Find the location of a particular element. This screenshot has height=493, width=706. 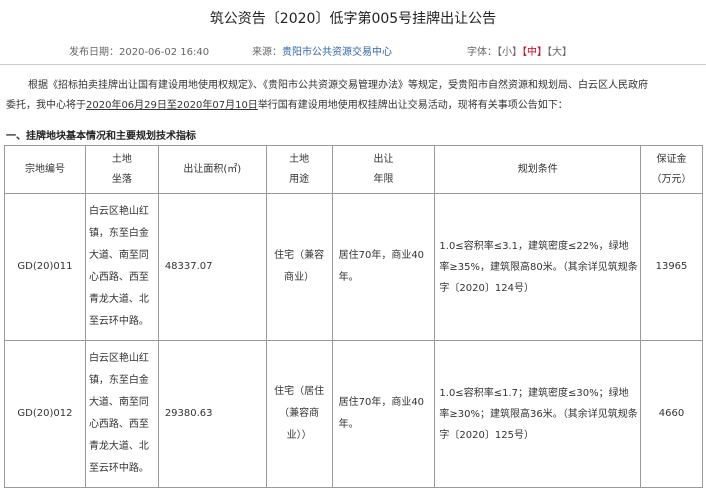

font-size-switcher: 字体：【小】【中】【大】 is located at coordinates (519, 50).